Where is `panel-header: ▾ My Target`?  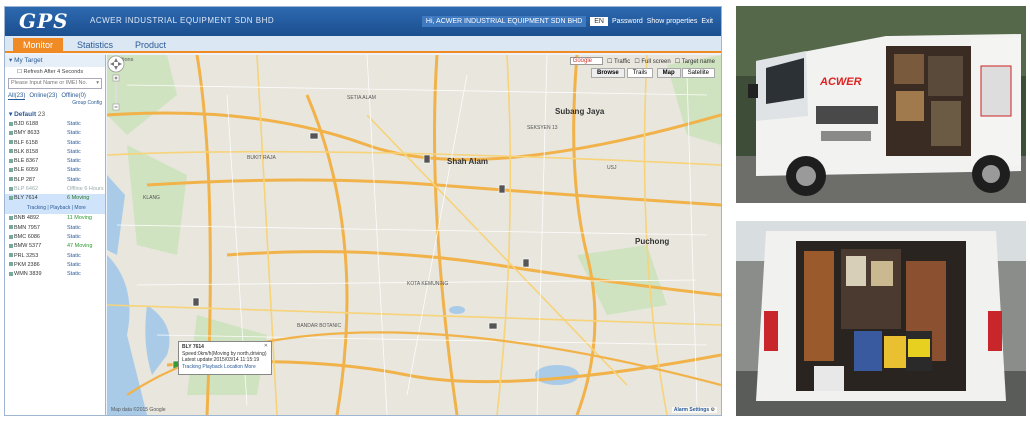
panel-header: ▾ My Target is located at coordinates (55, 61).